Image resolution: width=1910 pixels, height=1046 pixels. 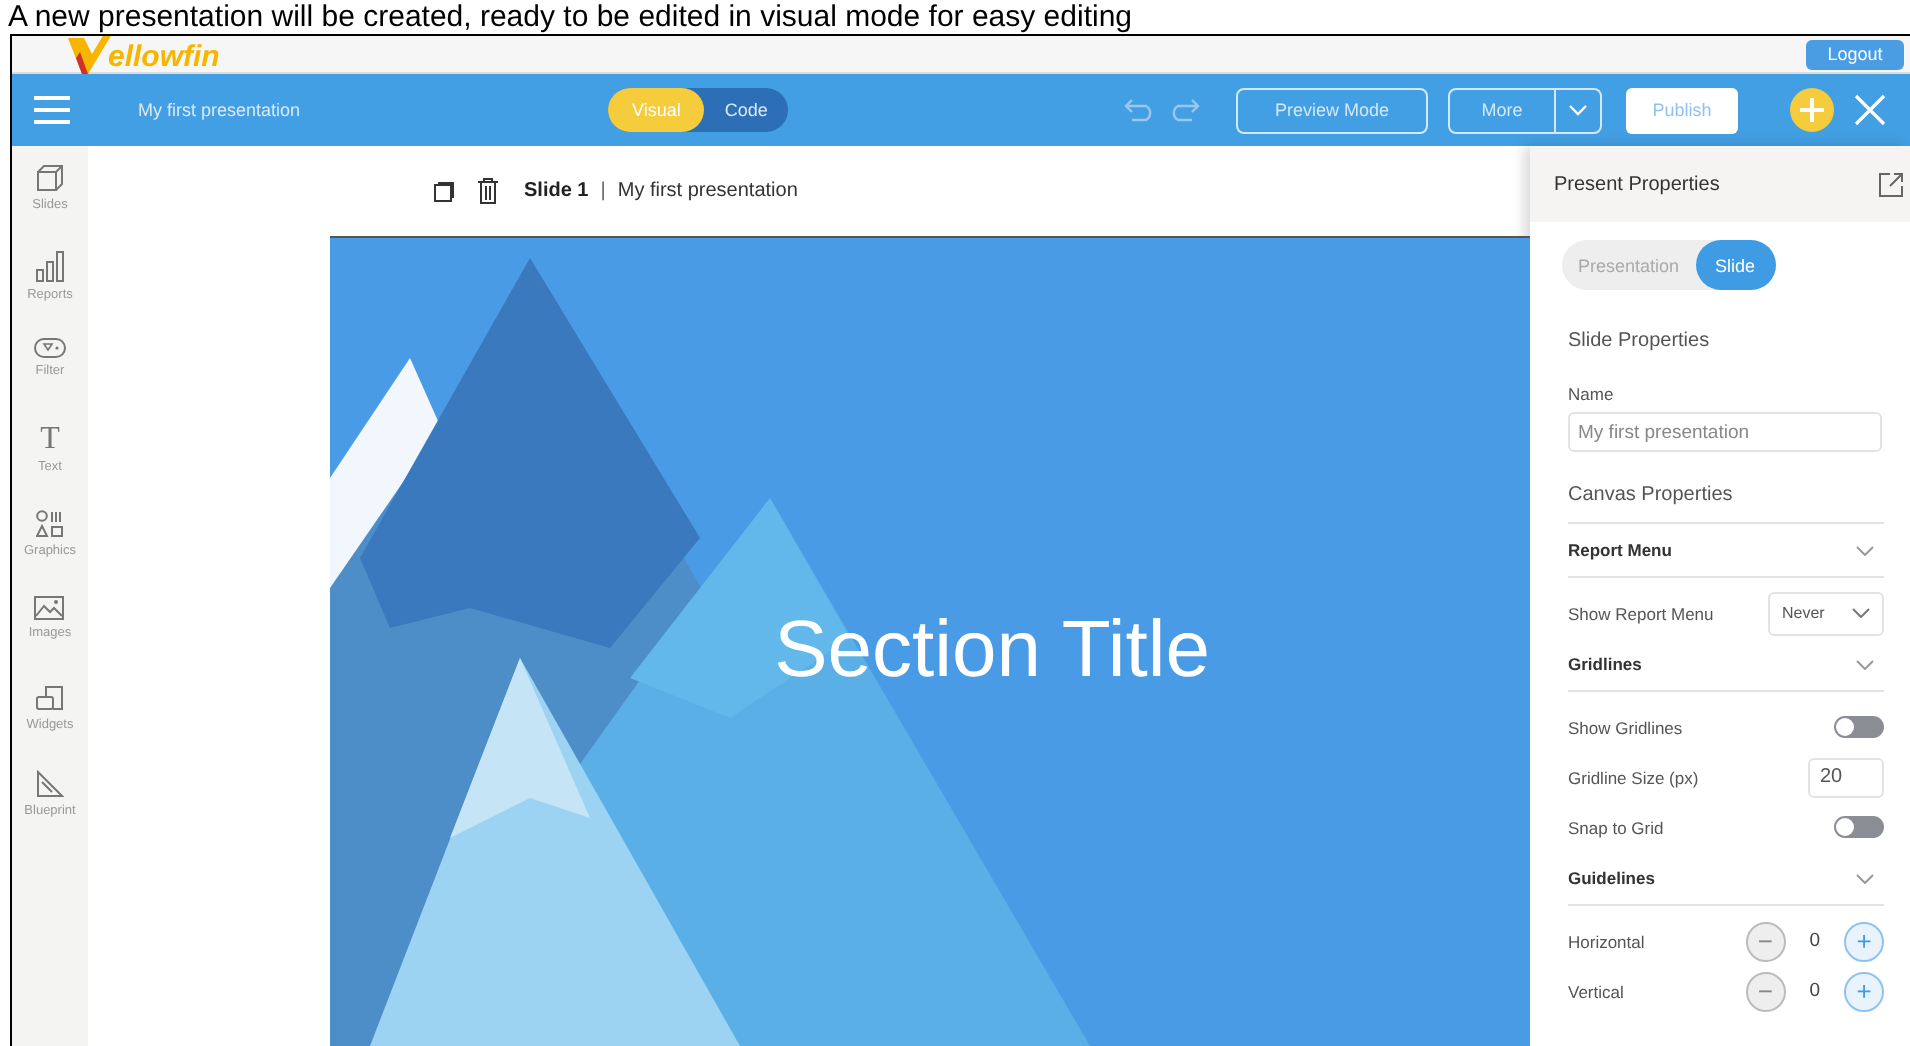 What do you see at coordinates (1735, 265) in the screenshot?
I see `properties-tab: Slide` at bounding box center [1735, 265].